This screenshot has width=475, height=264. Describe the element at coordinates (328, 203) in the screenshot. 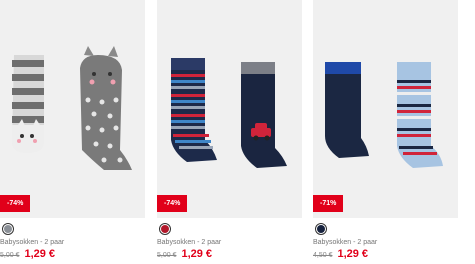

I see `discount-badge: -71%` at that location.